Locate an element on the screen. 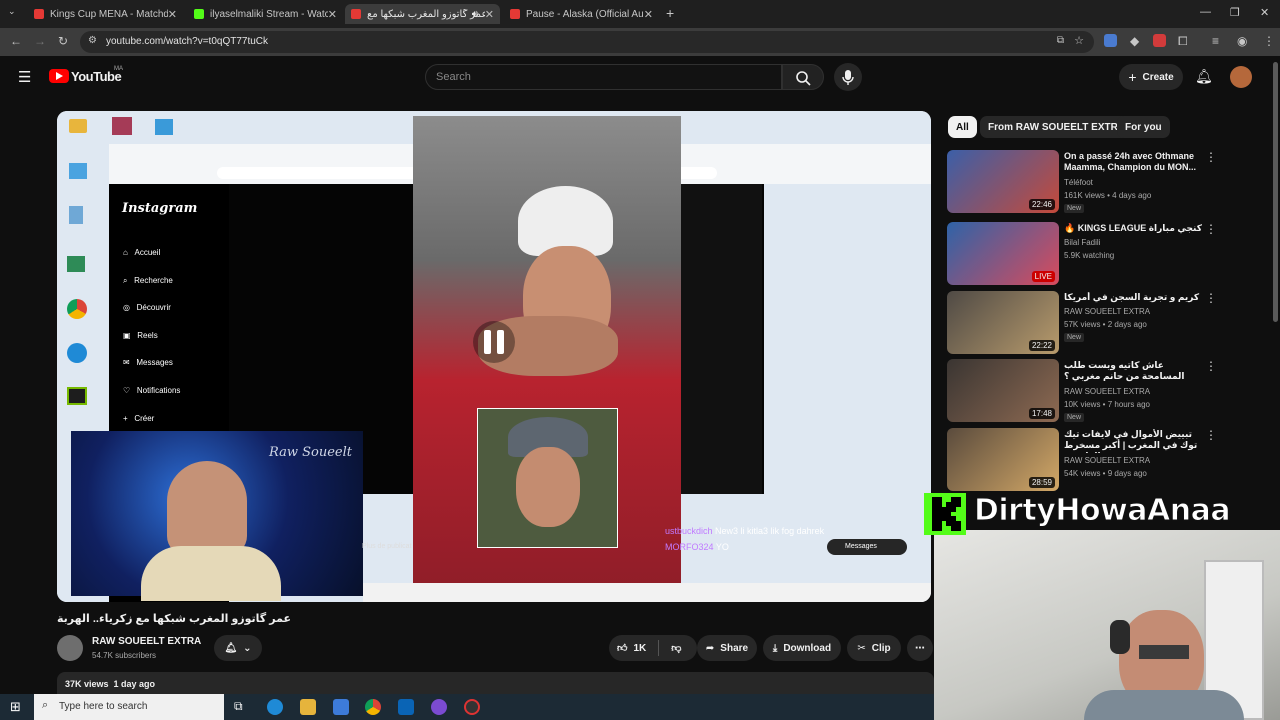 The image size is (1280, 720). duration-badge: 22:46 is located at coordinates (1041, 204).